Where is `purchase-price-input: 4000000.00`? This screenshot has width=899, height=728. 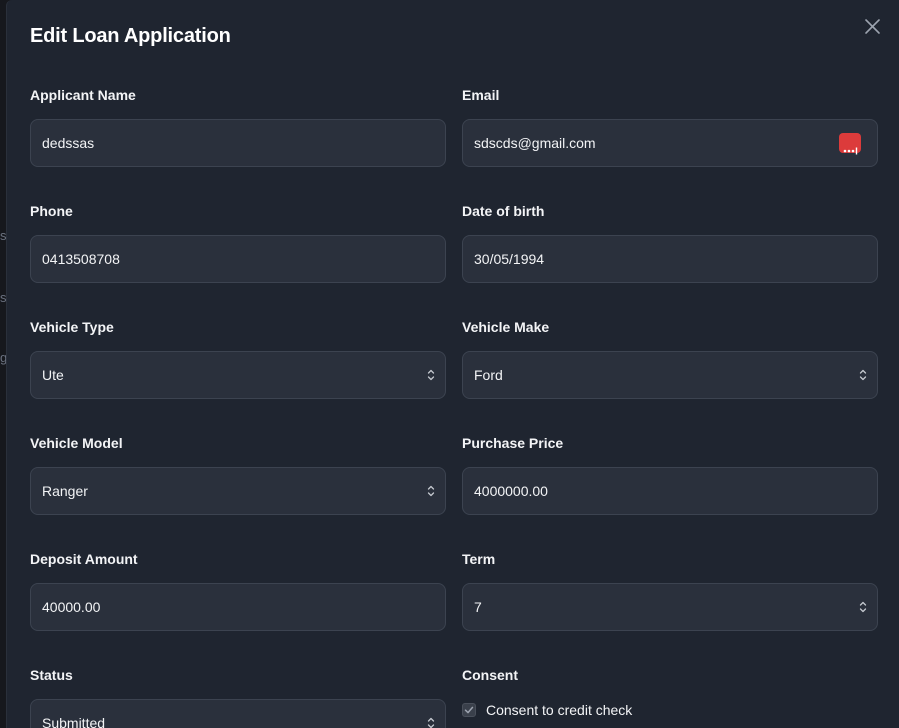 purchase-price-input: 4000000.00 is located at coordinates (670, 491).